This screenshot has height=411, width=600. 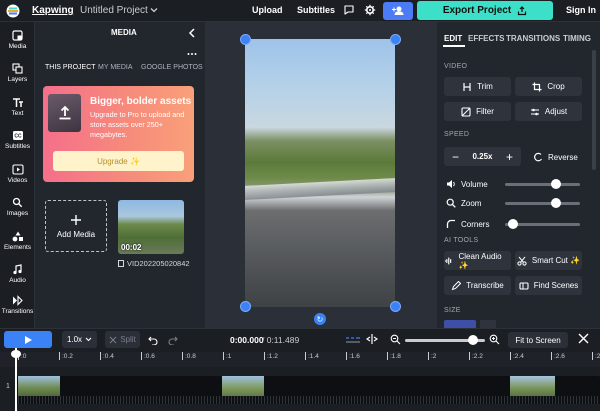 I want to click on clean-audio-label: Clean Audio ✨, so click(x=480, y=260).